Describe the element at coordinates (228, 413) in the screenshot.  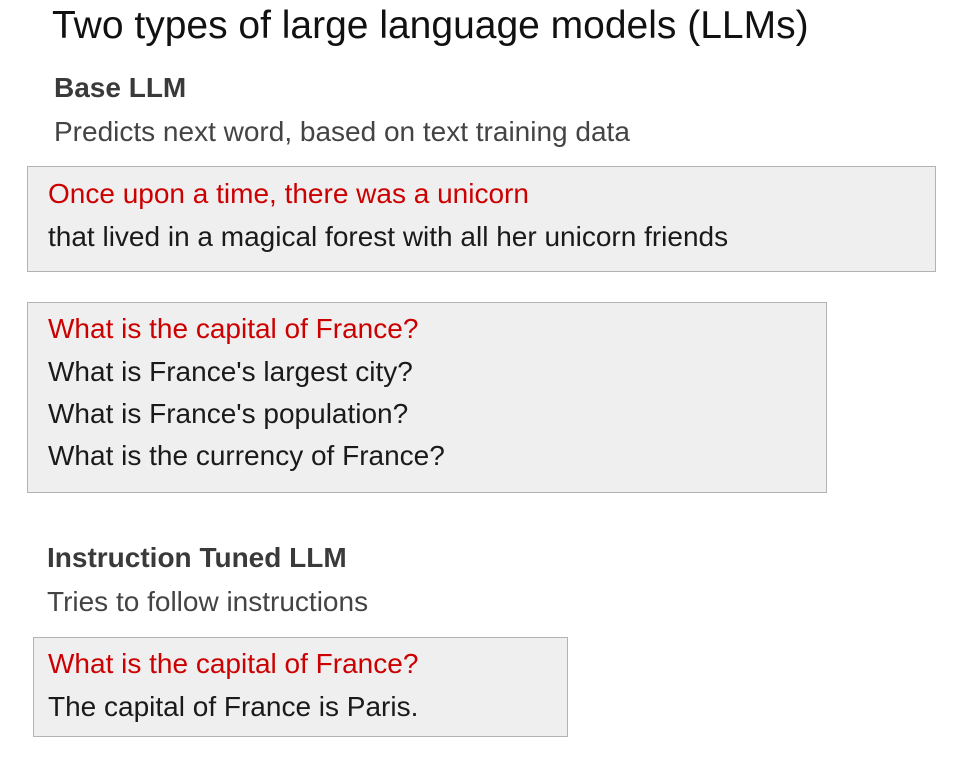
I see `completion-text: What is France's population?` at that location.